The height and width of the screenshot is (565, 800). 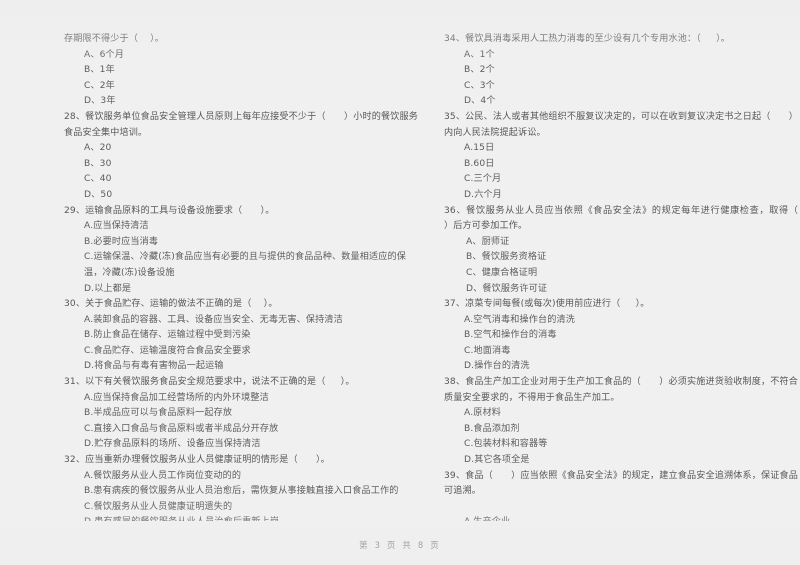 I want to click on option-b: B.半成品应可以与食品原料一起存放, so click(x=241, y=414).